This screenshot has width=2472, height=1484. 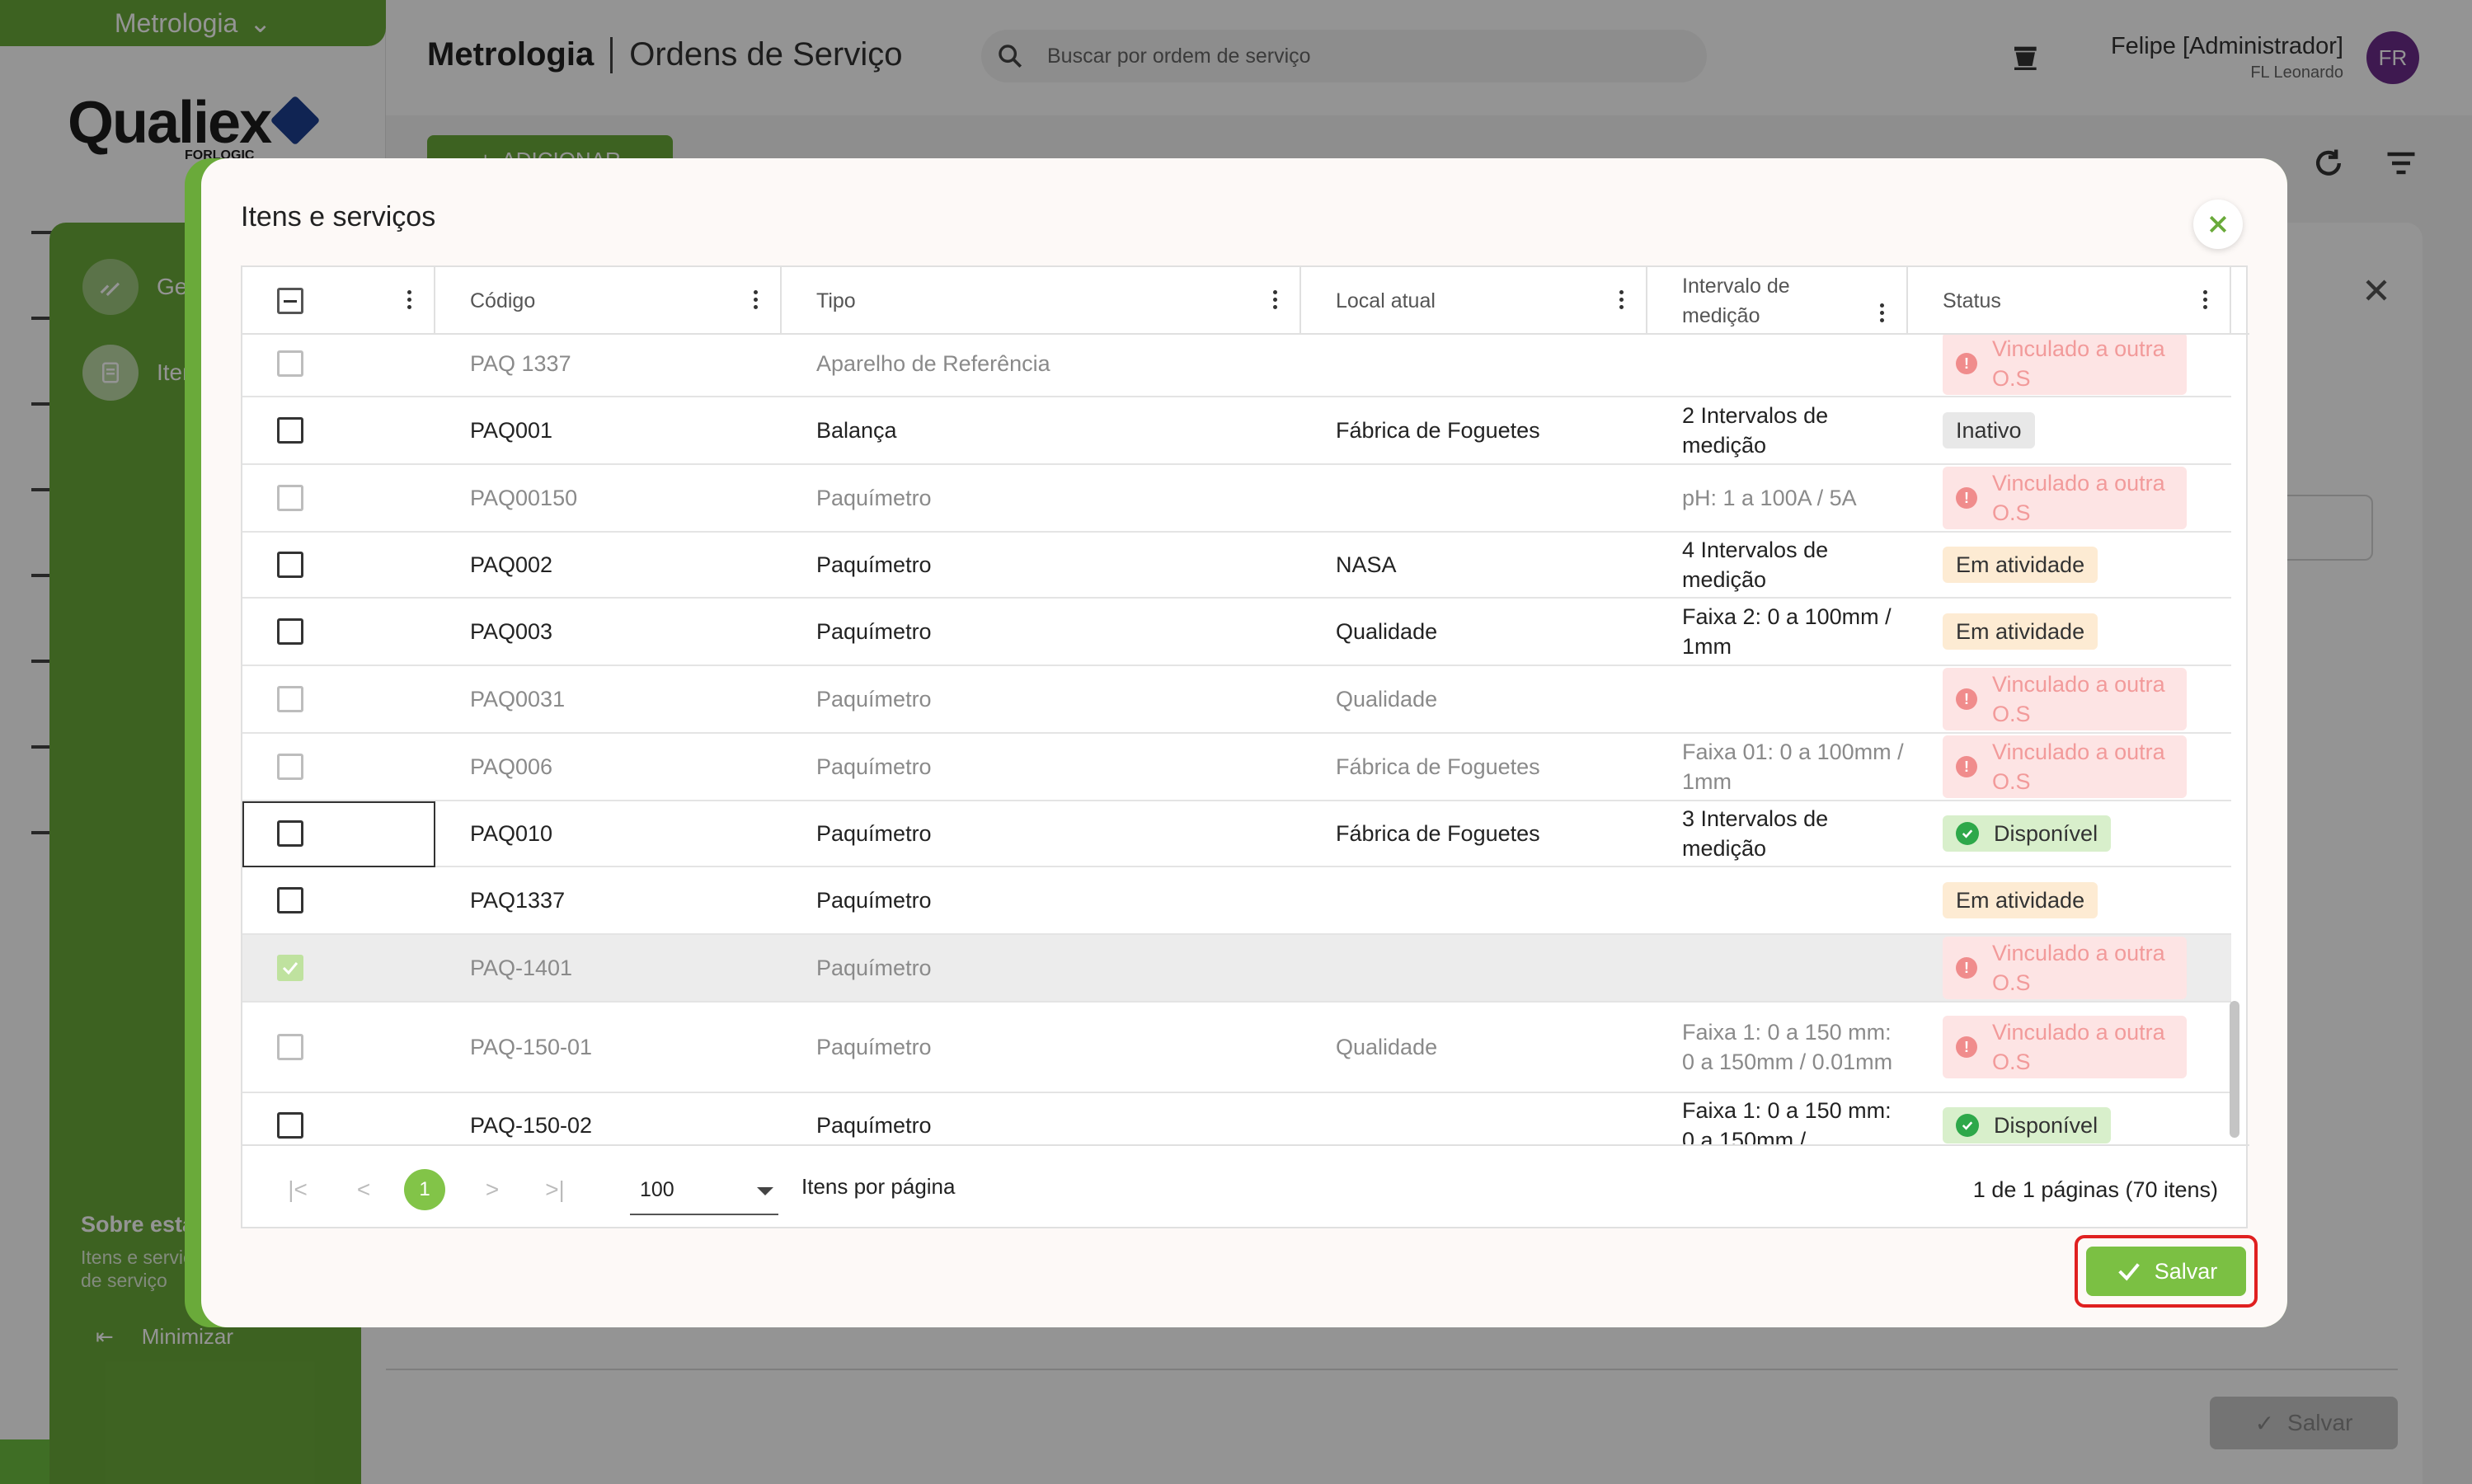 What do you see at coordinates (1769, 498) in the screenshot?
I see `cell-intervalo: pH: 1 a 100A / 5A` at bounding box center [1769, 498].